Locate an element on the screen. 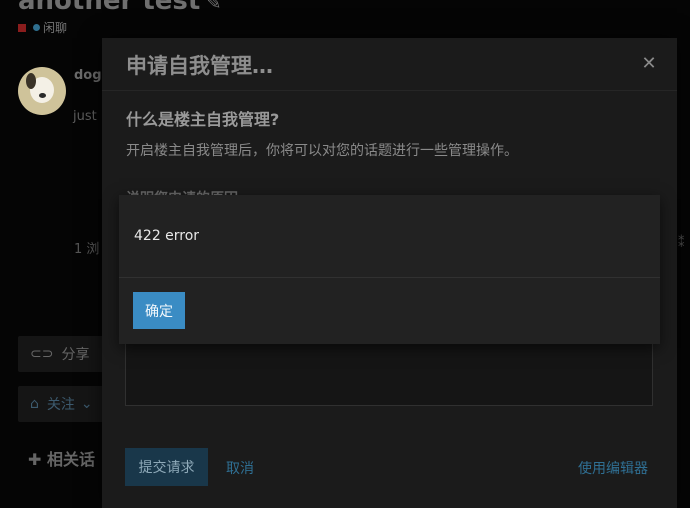 The width and height of the screenshot is (690, 508). modal-heading: 什么是楼主自我管理? is located at coordinates (203, 119).